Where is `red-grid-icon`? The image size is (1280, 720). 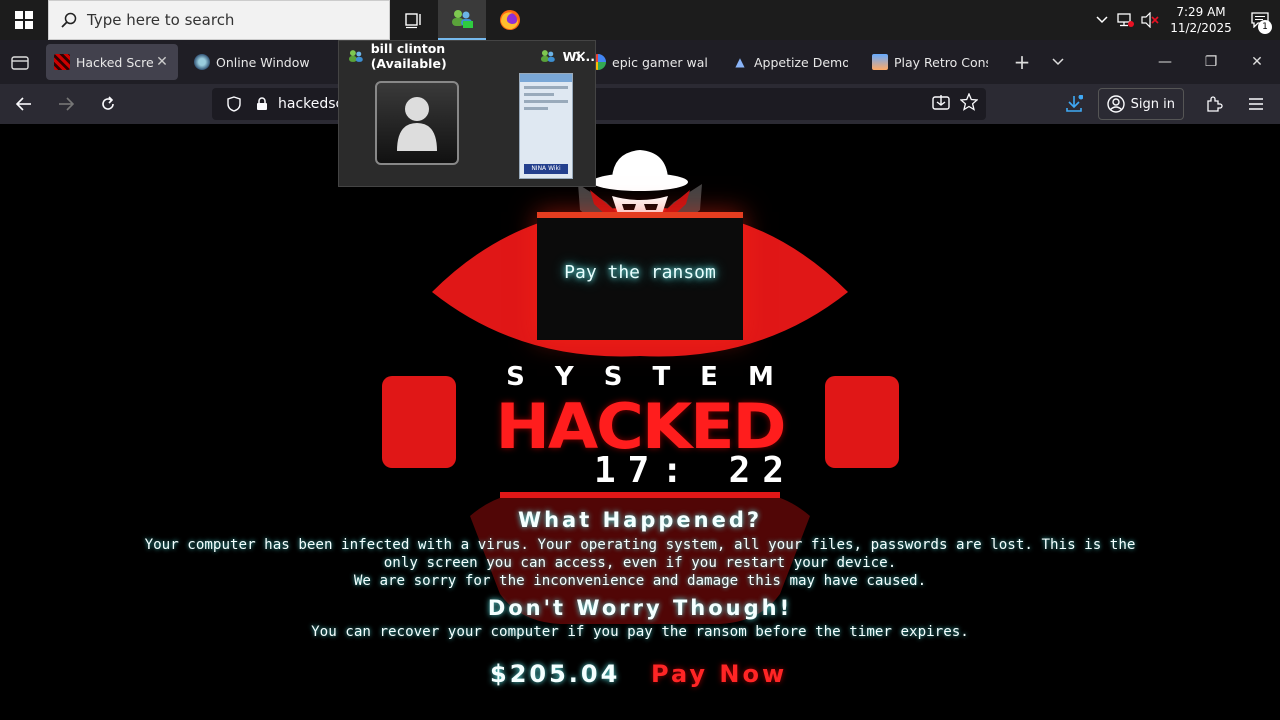
red-grid-icon is located at coordinates (62, 62).